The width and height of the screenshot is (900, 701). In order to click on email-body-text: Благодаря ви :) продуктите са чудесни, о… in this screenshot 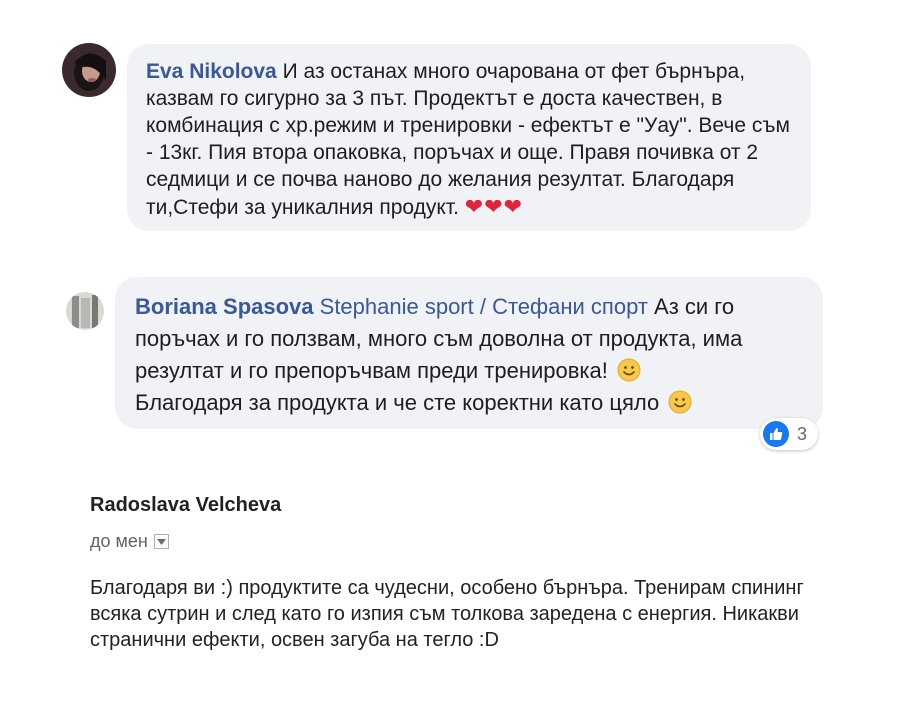, I will do `click(447, 614)`.